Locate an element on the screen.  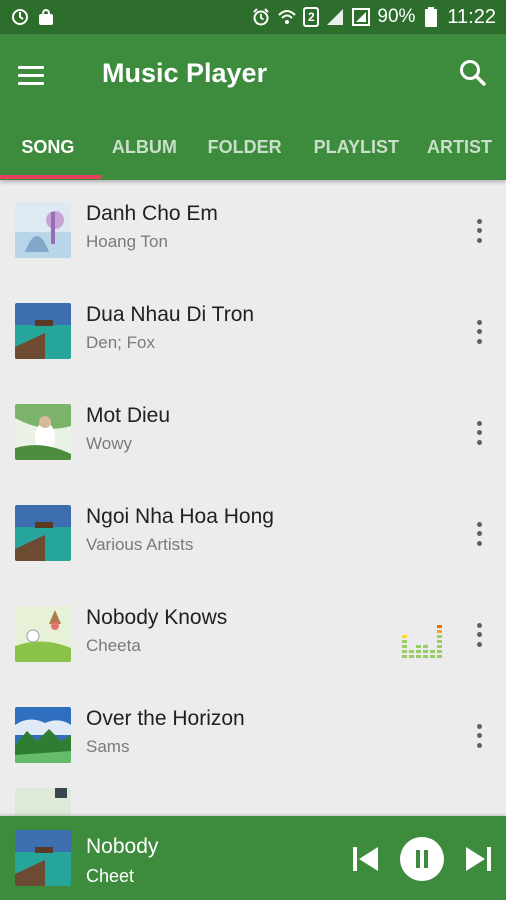
next-icon is located at coordinates (478, 859).